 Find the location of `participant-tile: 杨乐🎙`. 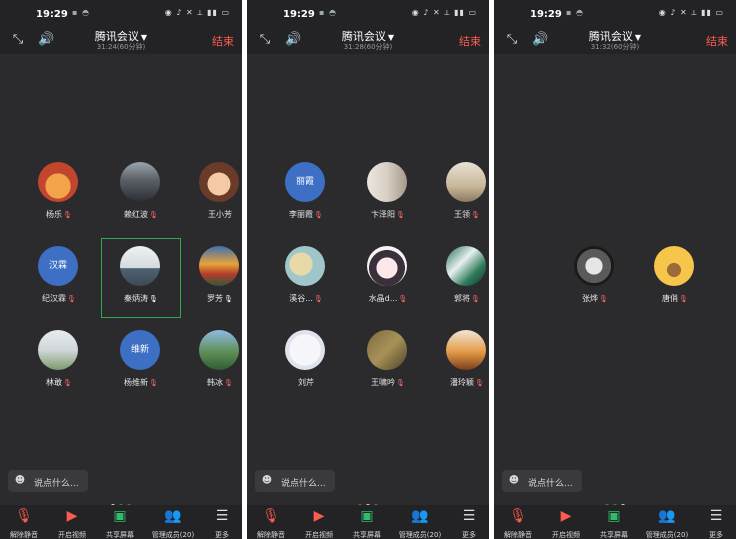

participant-tile: 杨乐🎙 is located at coordinates (59, 194).